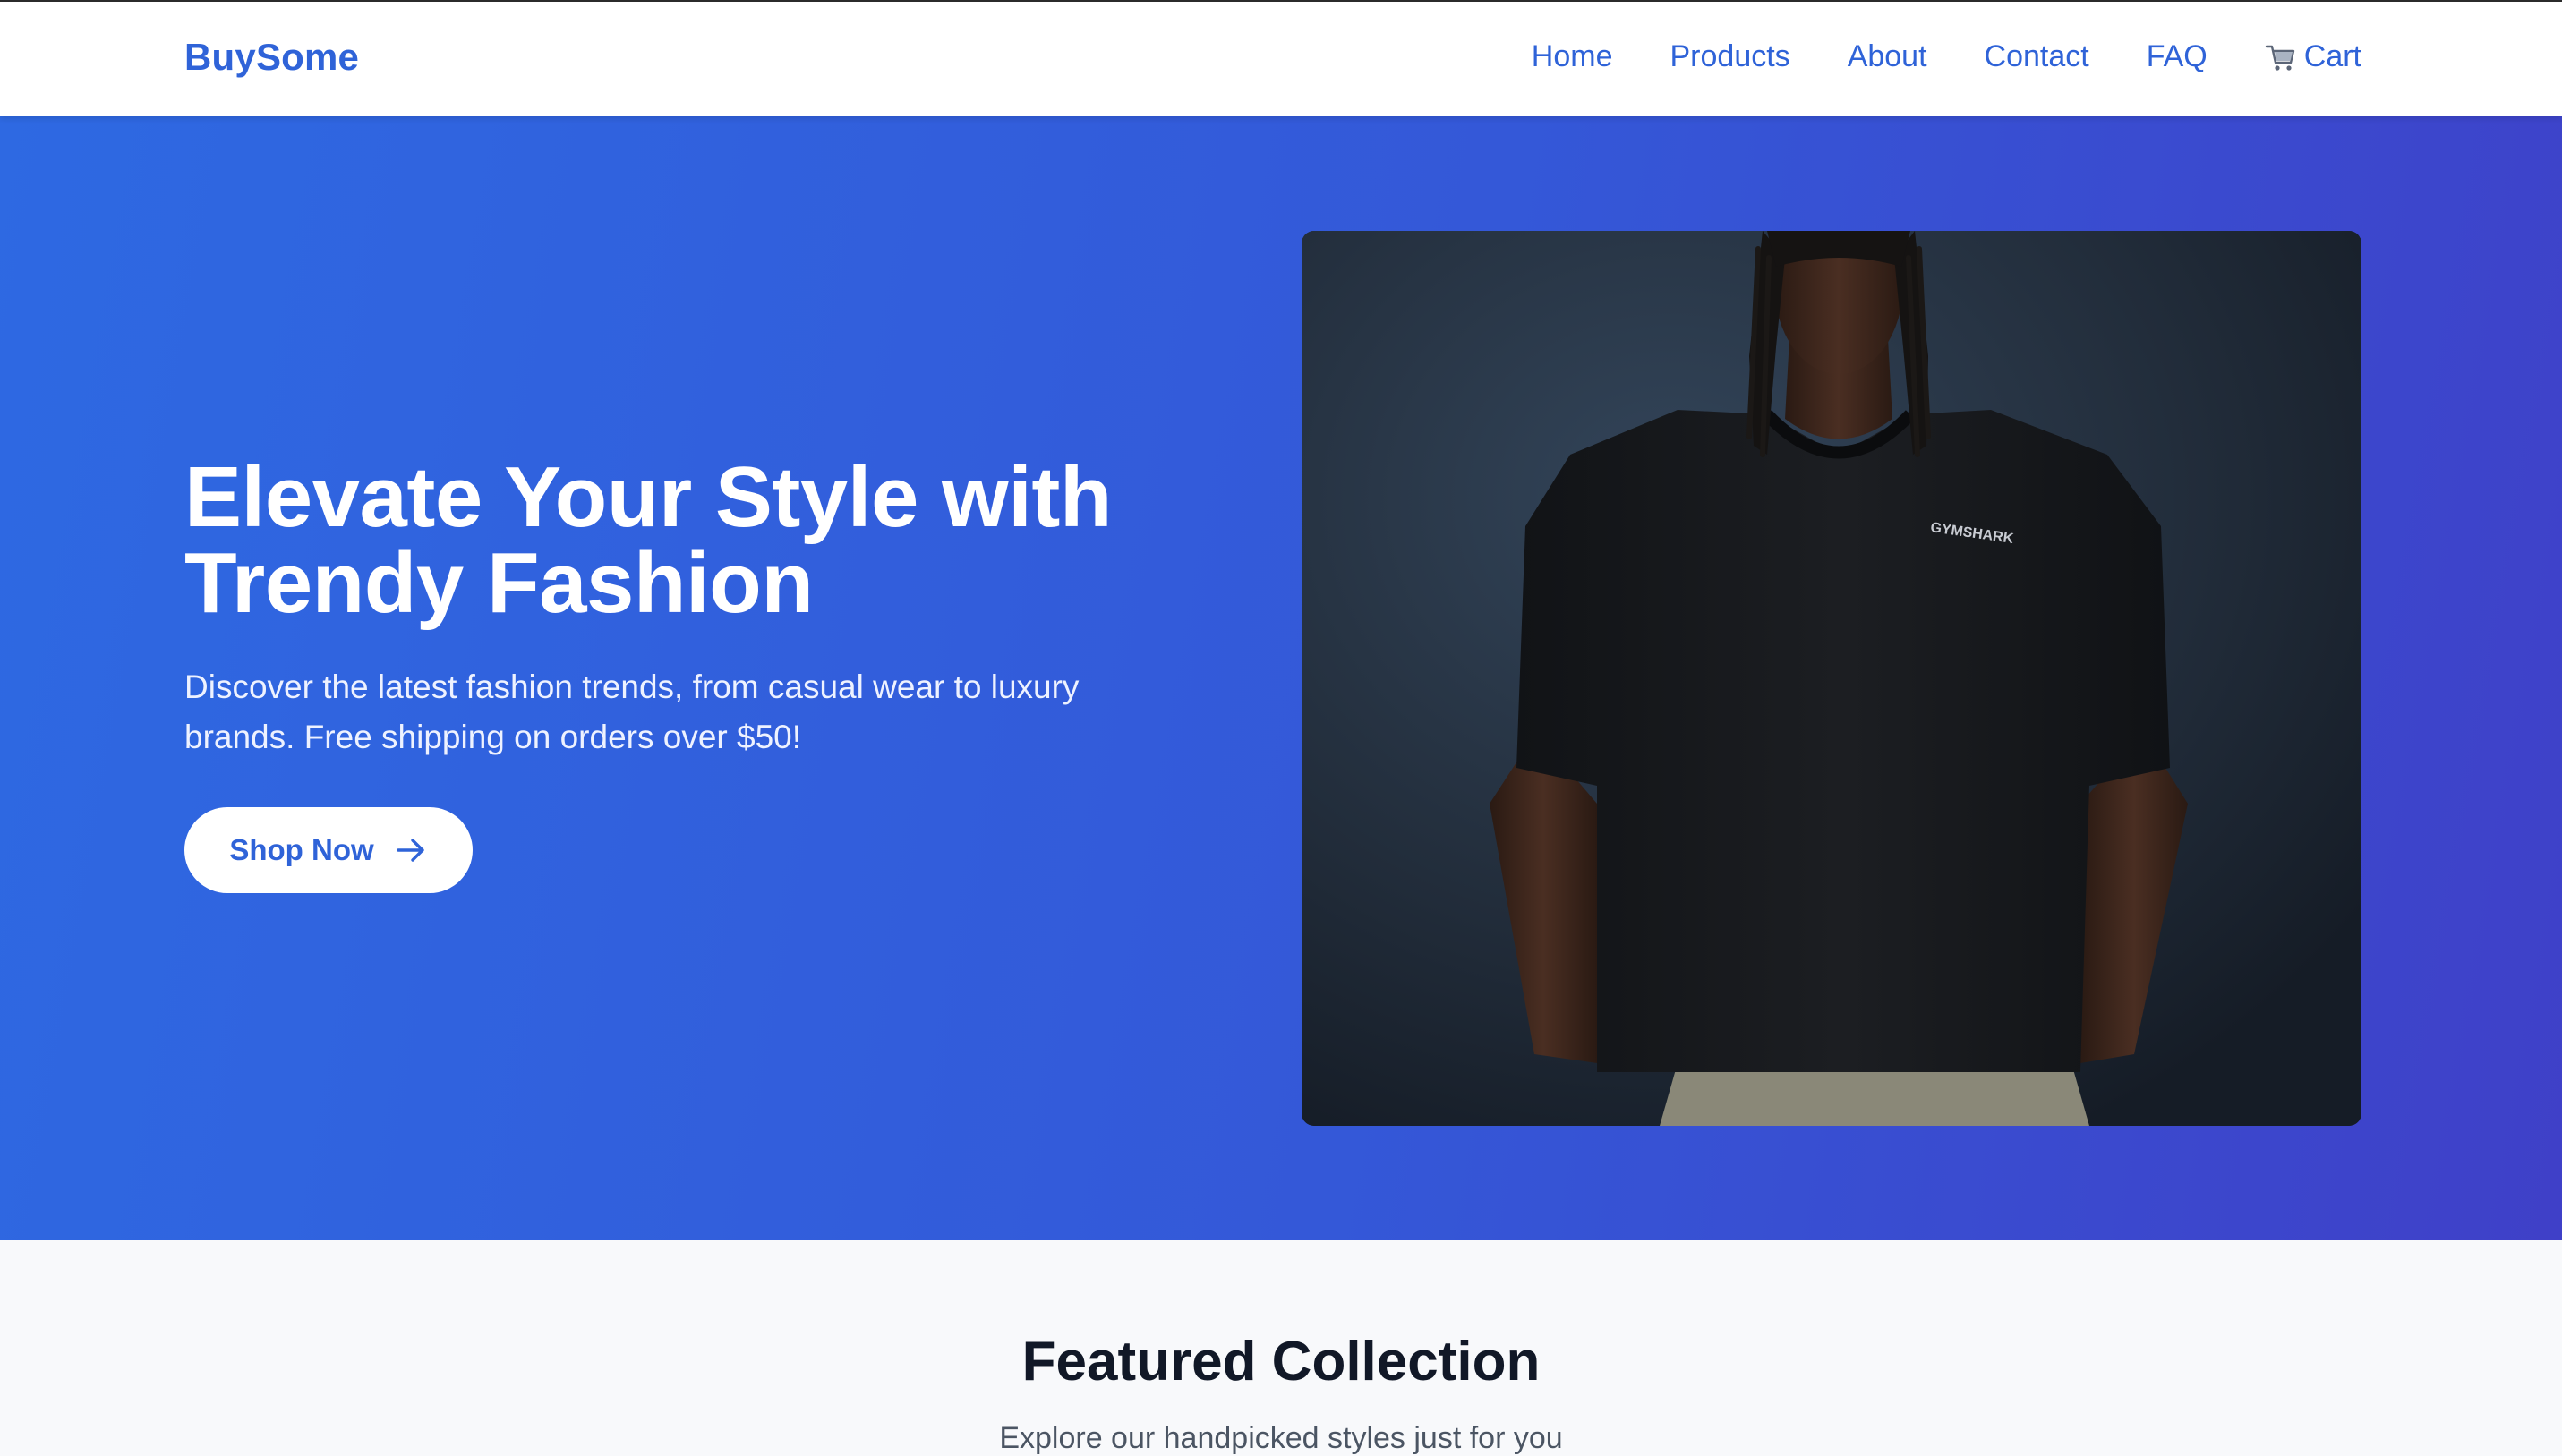 The image size is (2562, 1456). I want to click on hero-title: Elevate Your Style with Trendy Fashion, so click(739, 540).